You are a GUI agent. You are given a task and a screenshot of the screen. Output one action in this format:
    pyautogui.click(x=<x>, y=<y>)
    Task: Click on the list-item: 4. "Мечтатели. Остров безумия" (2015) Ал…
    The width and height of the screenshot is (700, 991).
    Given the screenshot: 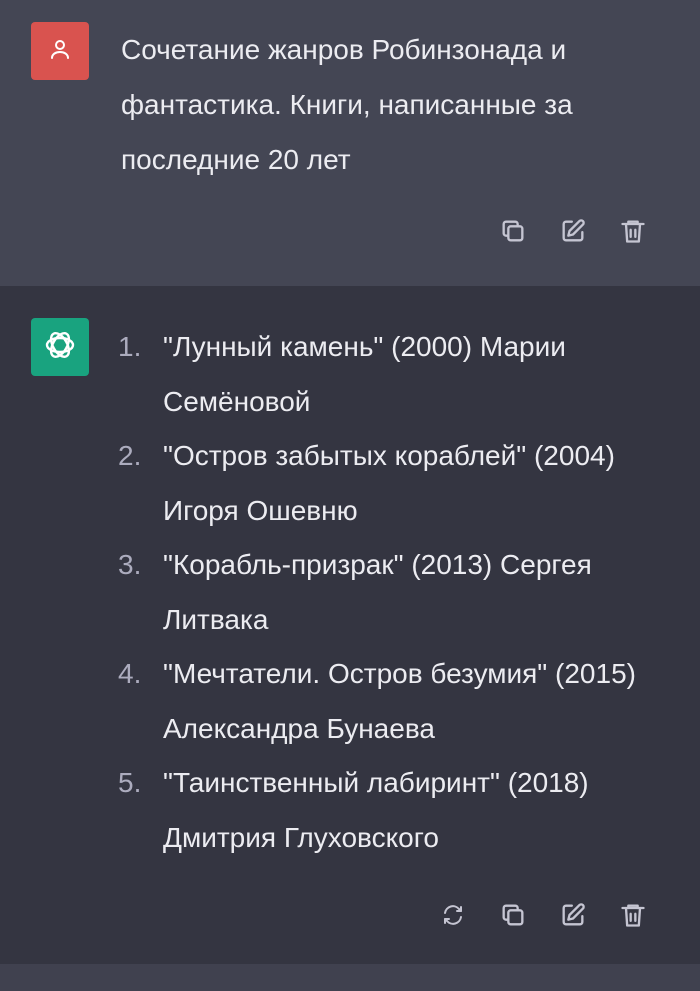 What is the action you would take?
    pyautogui.click(x=398, y=701)
    